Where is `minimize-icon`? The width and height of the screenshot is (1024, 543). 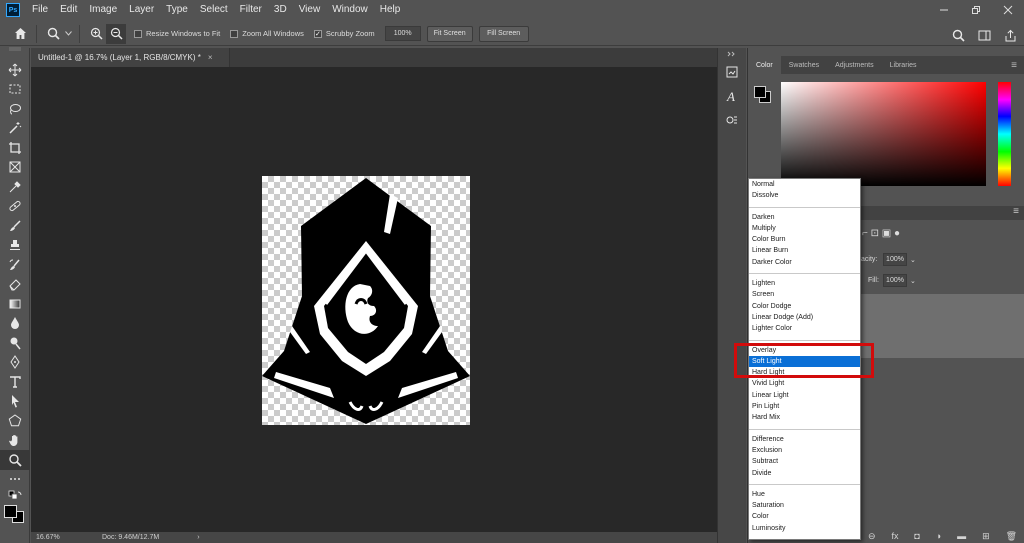 minimize-icon is located at coordinates (944, 10).